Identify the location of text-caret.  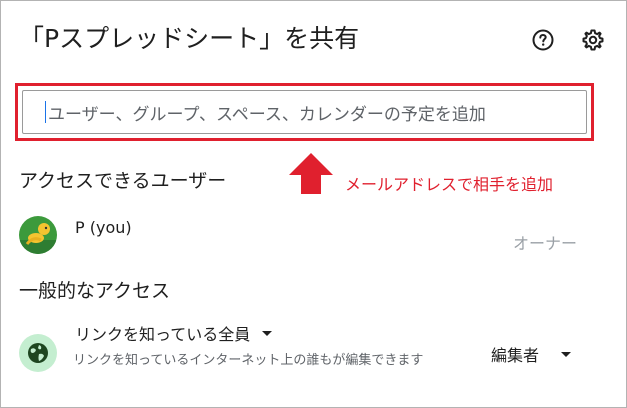
(45, 112).